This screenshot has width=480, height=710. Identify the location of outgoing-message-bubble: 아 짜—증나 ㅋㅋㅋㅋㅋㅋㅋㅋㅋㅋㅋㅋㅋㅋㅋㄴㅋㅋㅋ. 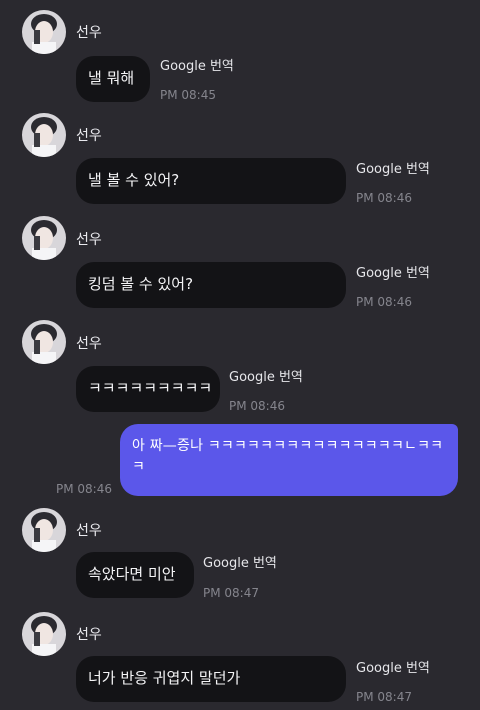
(289, 460).